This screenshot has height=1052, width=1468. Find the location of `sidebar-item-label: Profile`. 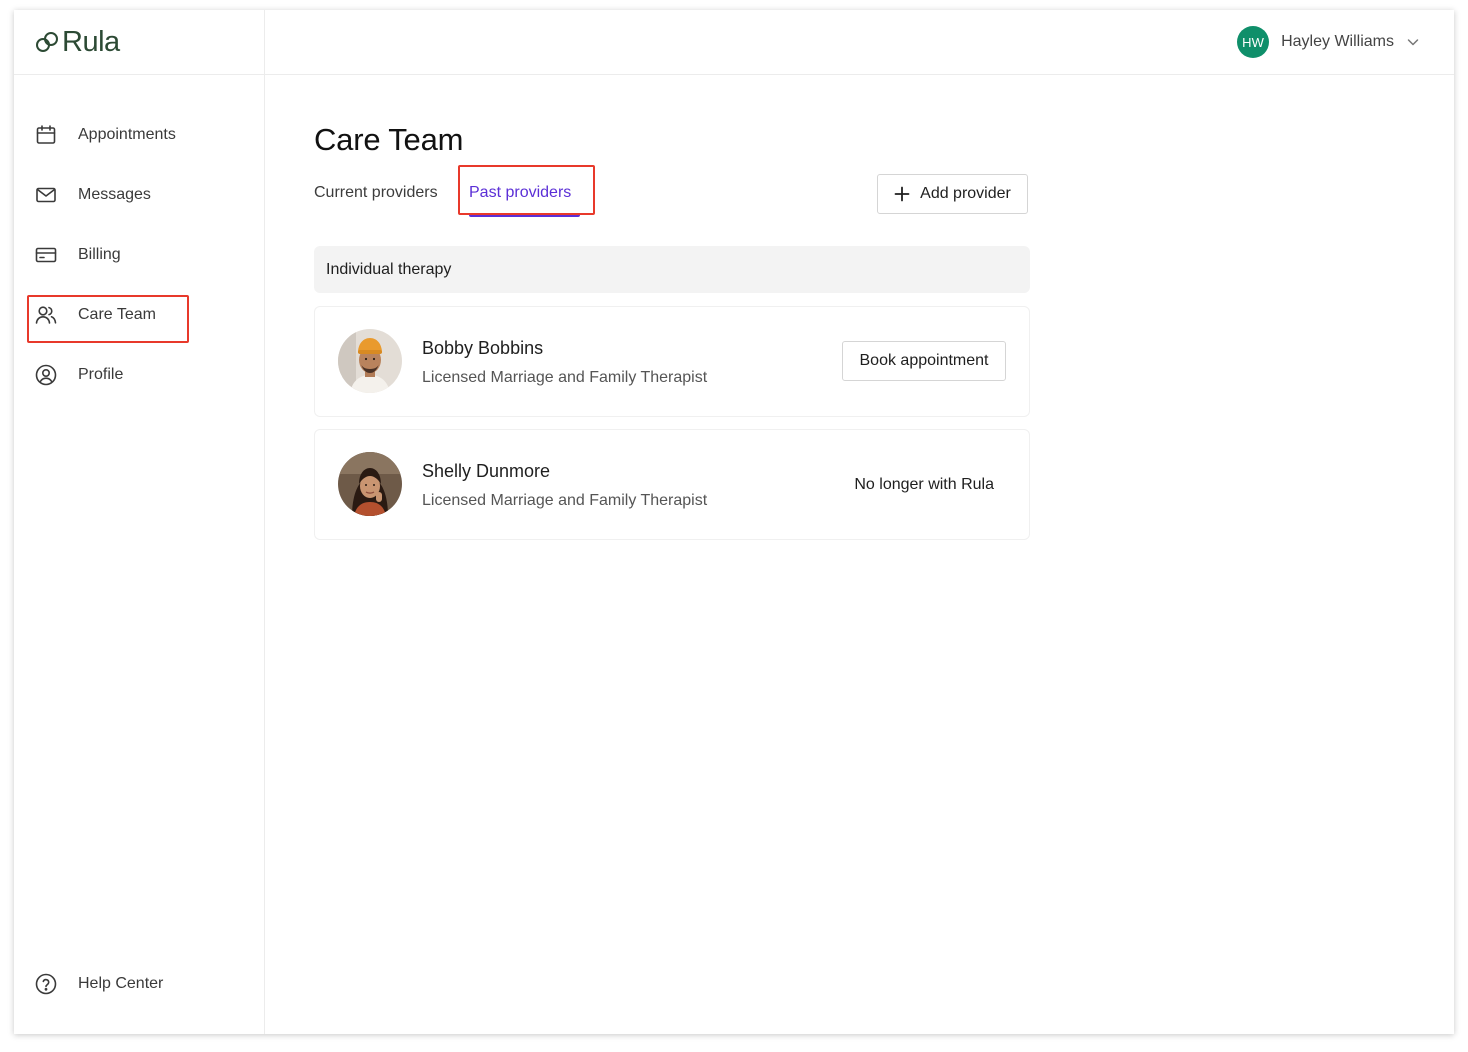

sidebar-item-label: Profile is located at coordinates (101, 374).